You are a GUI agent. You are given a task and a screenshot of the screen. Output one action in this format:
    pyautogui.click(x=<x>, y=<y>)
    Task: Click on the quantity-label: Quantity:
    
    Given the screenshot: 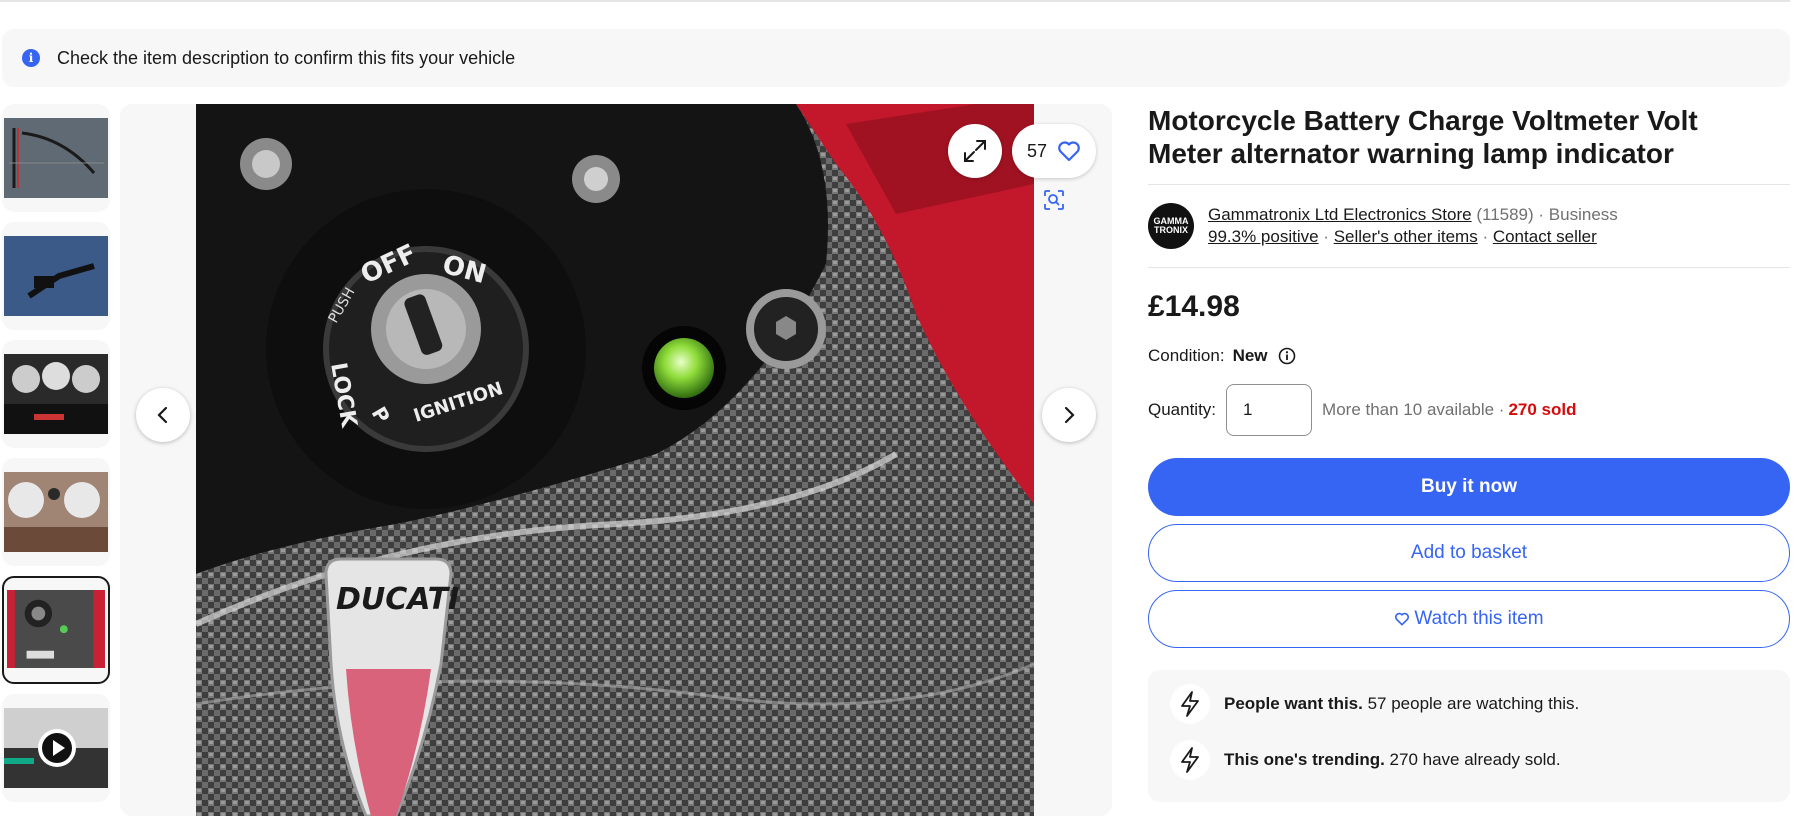 What is the action you would take?
    pyautogui.click(x=1182, y=409)
    